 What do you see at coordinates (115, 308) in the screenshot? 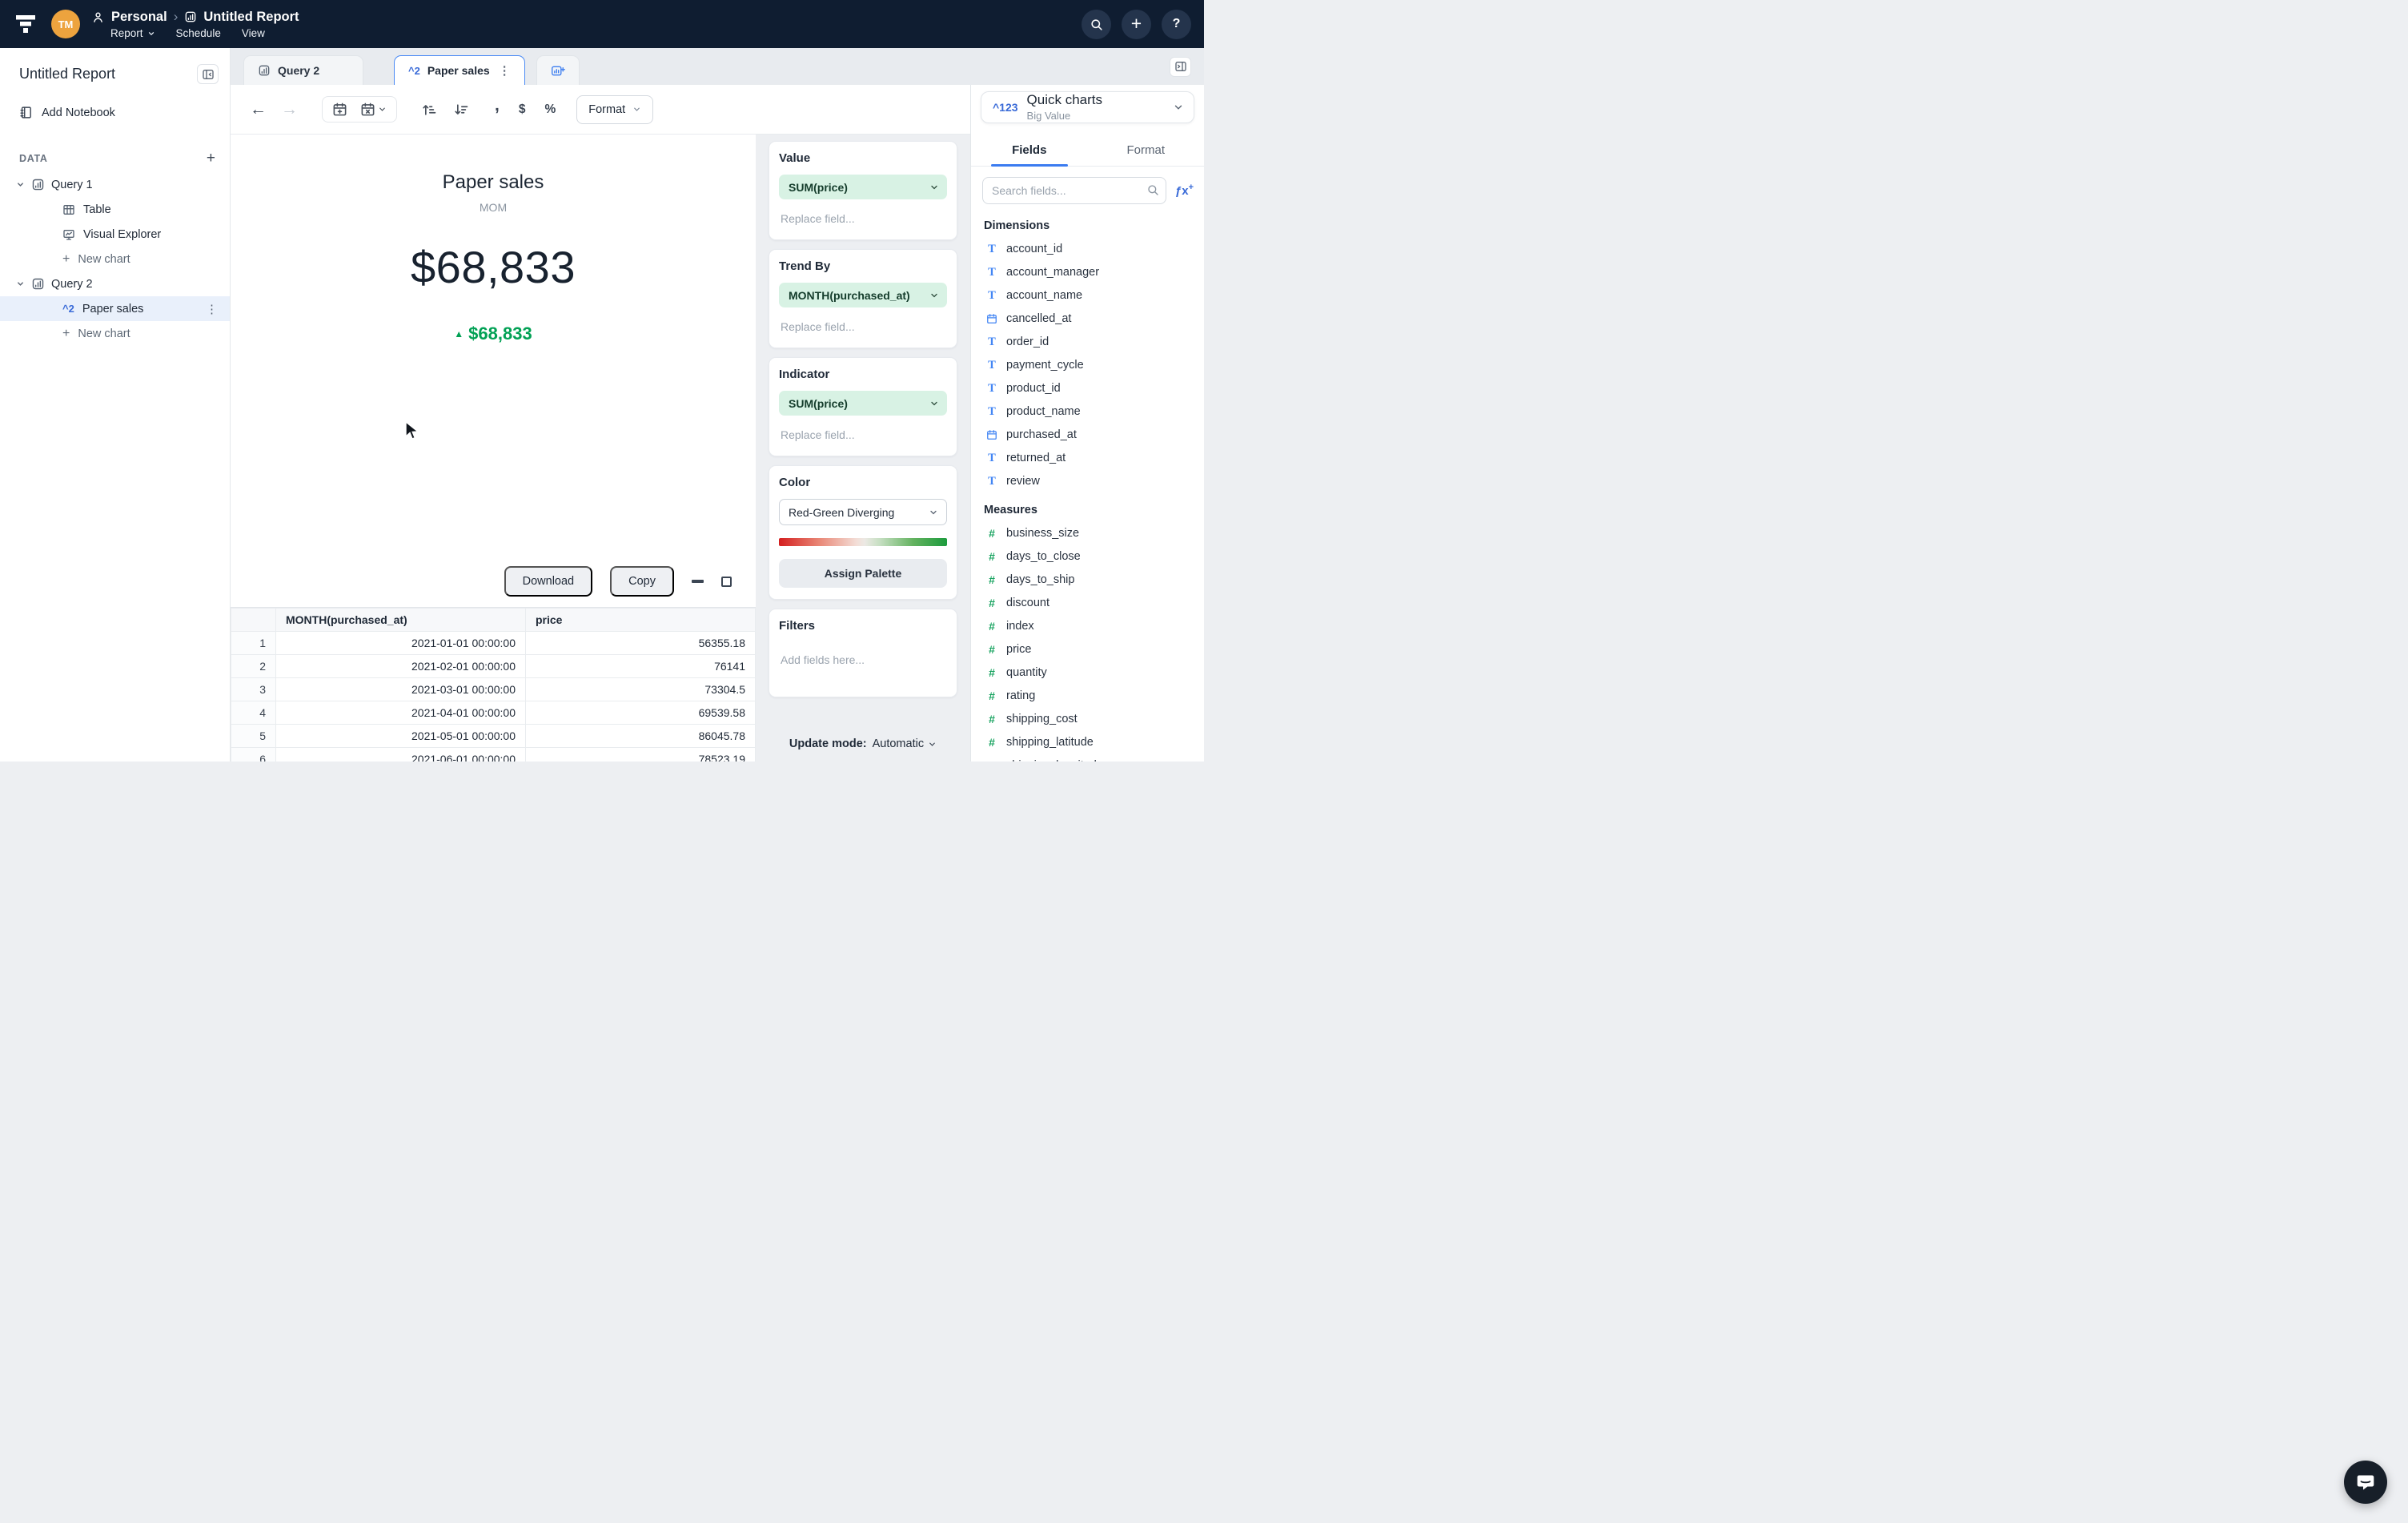
I see `sidebar-item-paper-sales: ^2 Paper sales ⋮` at bounding box center [115, 308].